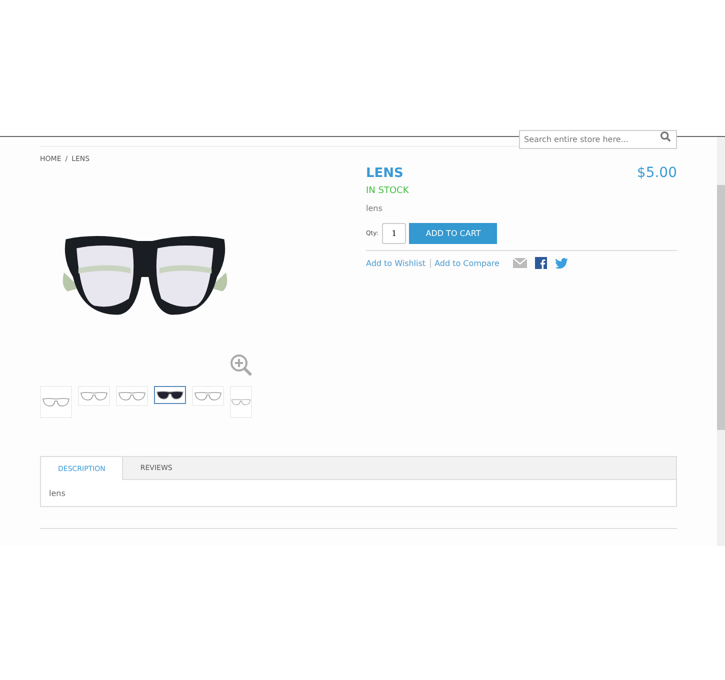 The width and height of the screenshot is (725, 680). I want to click on product-link: Add to Wishlist, so click(398, 263).